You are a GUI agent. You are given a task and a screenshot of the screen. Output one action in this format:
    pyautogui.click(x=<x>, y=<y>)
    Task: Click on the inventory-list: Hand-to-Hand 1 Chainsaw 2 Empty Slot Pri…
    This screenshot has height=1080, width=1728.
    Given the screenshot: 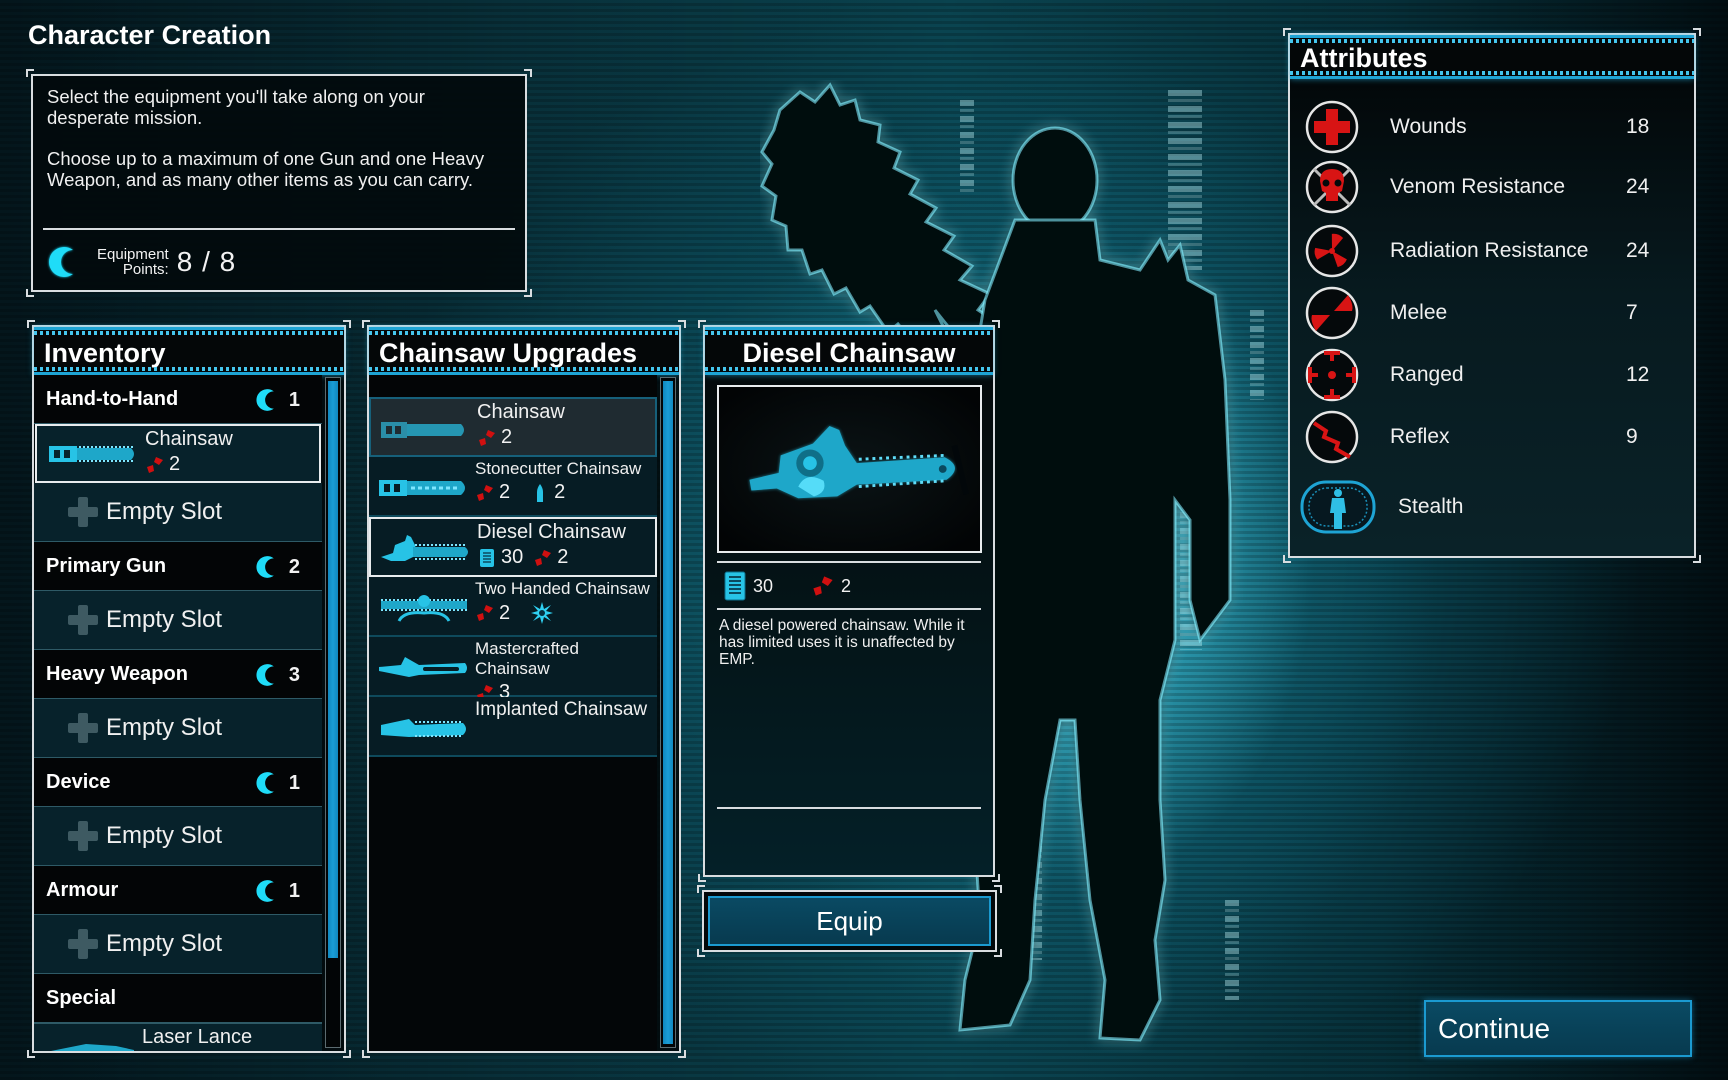 What is the action you would take?
    pyautogui.click(x=178, y=713)
    